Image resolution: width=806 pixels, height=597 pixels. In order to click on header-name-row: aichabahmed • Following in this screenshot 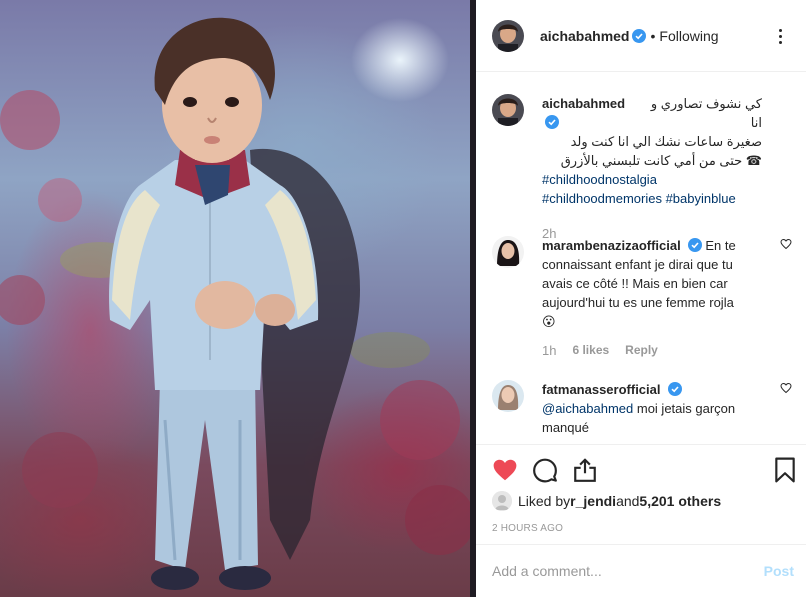, I will do `click(629, 36)`.